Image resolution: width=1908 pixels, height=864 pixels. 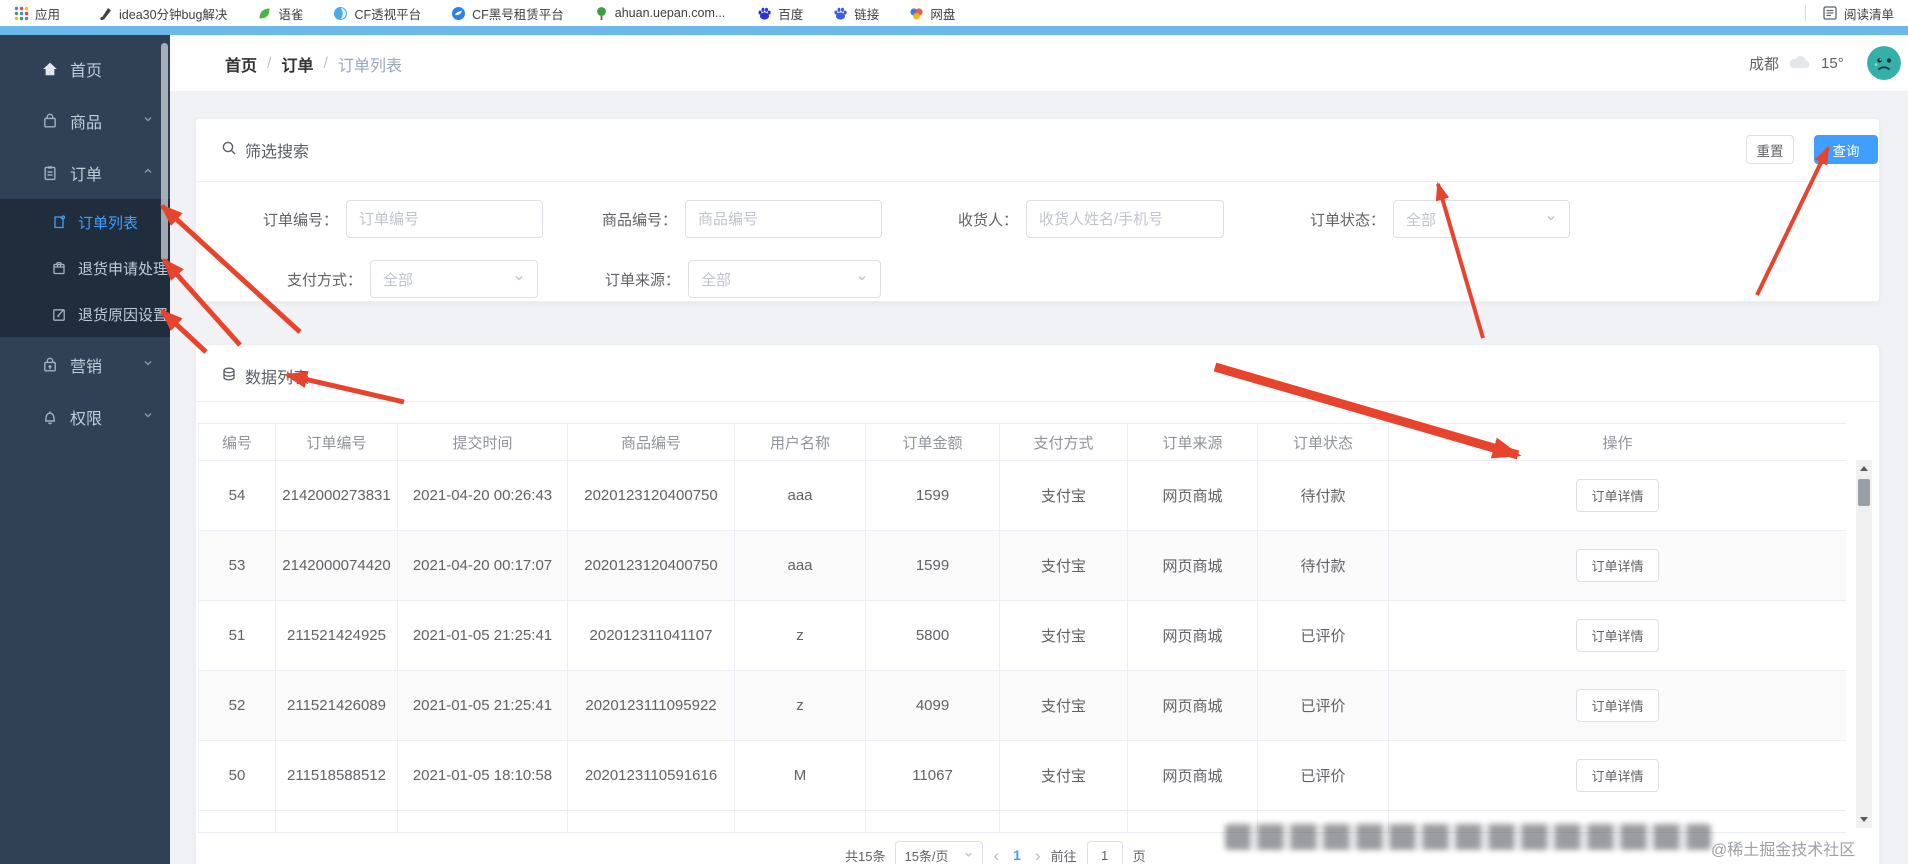 What do you see at coordinates (237, 635) in the screenshot?
I see `table-cell: 51` at bounding box center [237, 635].